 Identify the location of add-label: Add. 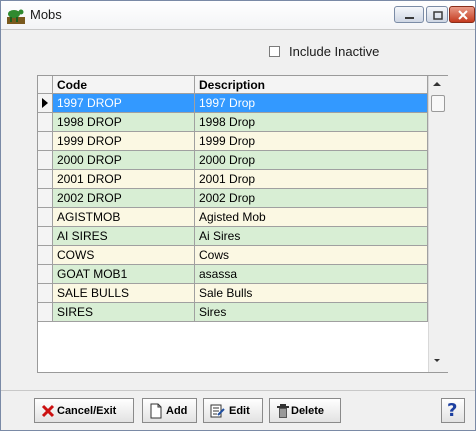
(177, 411).